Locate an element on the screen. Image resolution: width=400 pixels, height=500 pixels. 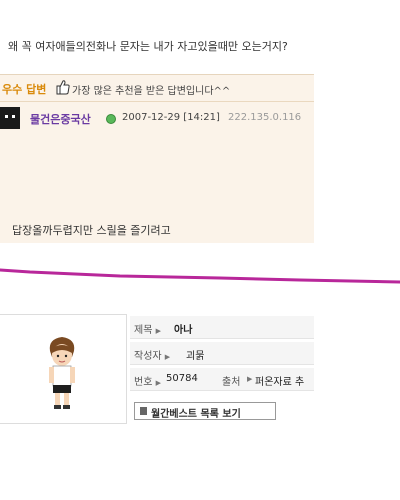
thumbs-up-icon is located at coordinates (63, 87).